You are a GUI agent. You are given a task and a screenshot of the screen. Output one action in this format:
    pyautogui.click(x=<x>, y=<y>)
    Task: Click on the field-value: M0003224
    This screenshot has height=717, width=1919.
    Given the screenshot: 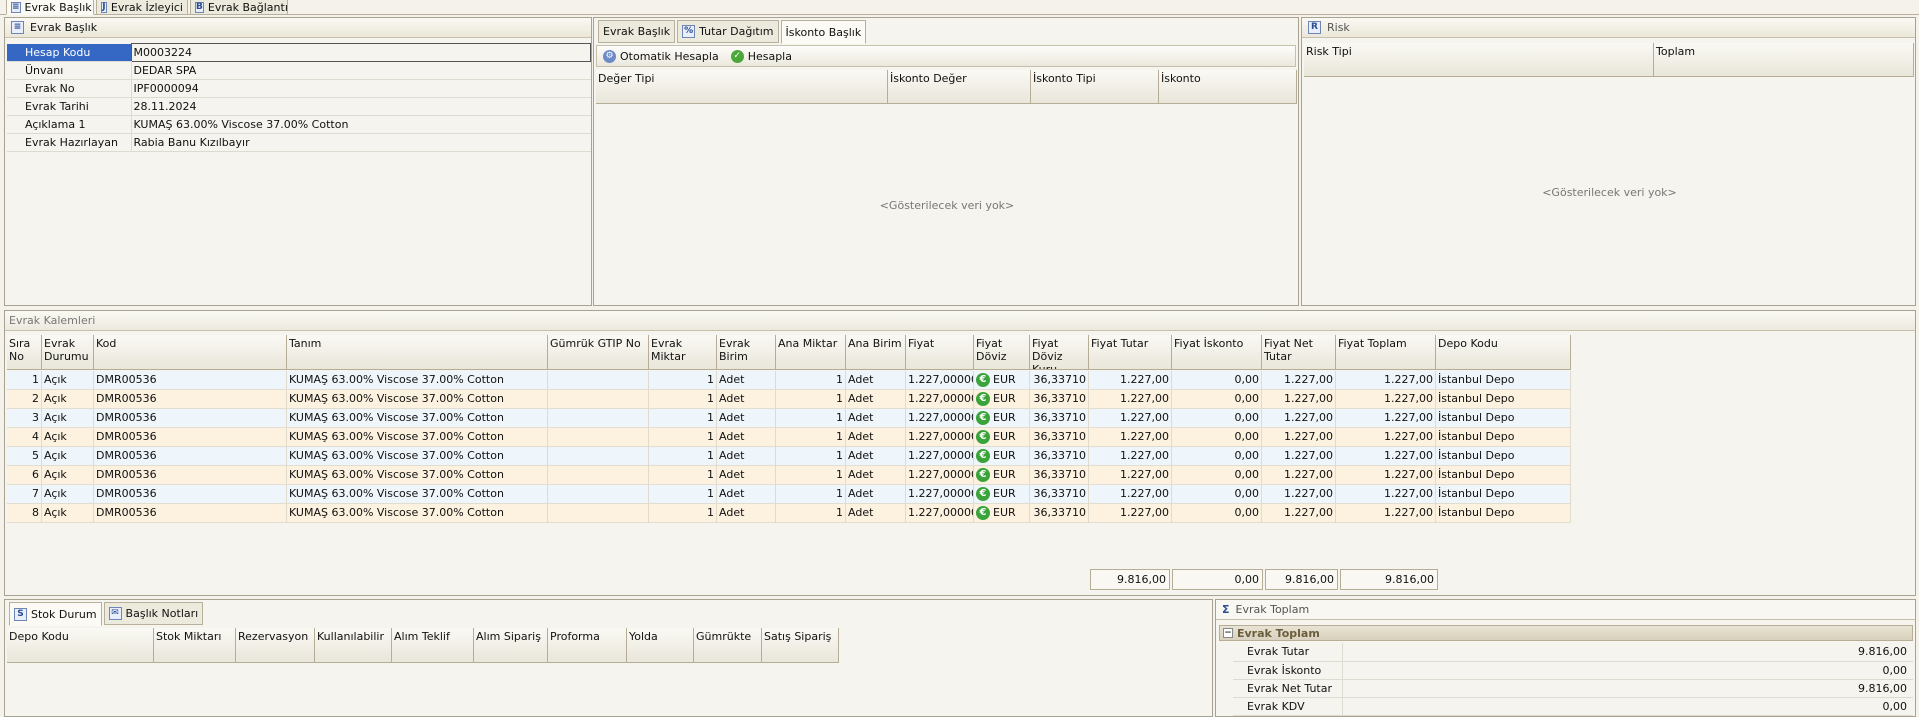 What is the action you would take?
    pyautogui.click(x=360, y=52)
    